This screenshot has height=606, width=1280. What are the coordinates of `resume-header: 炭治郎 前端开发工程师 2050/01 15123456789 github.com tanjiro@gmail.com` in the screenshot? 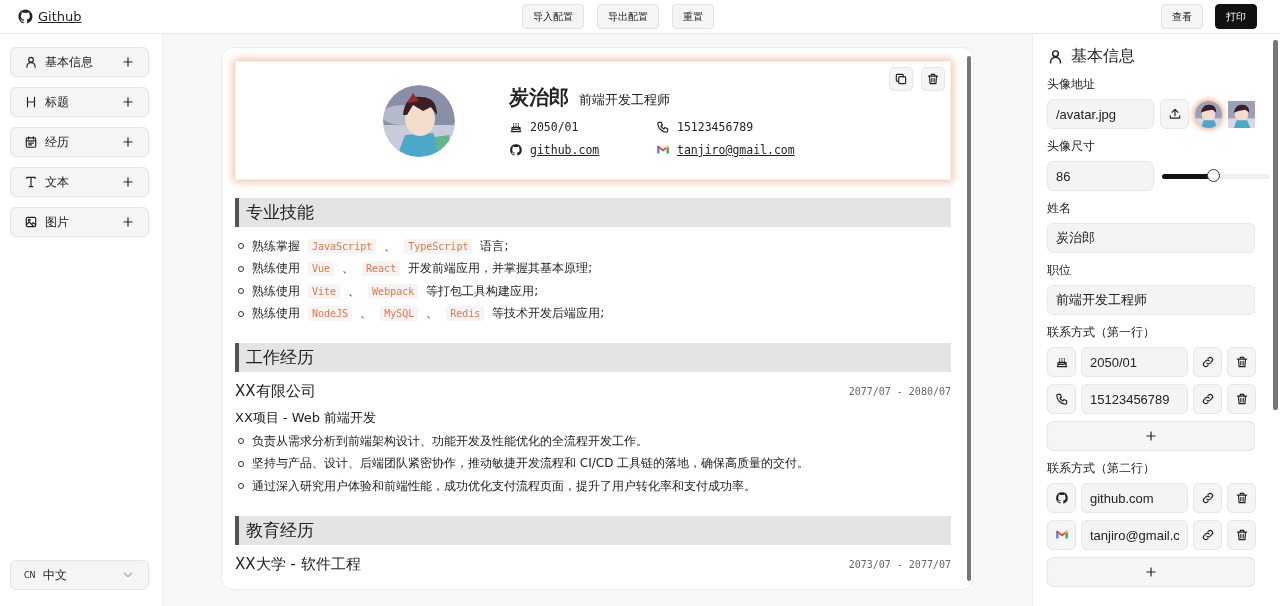 It's located at (593, 120).